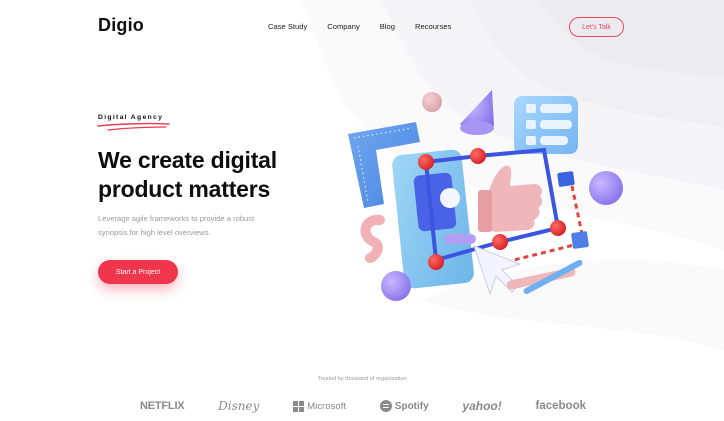 This screenshot has height=421, width=724. Describe the element at coordinates (287, 26) in the screenshot. I see `nav-case-study: Case Study` at that location.